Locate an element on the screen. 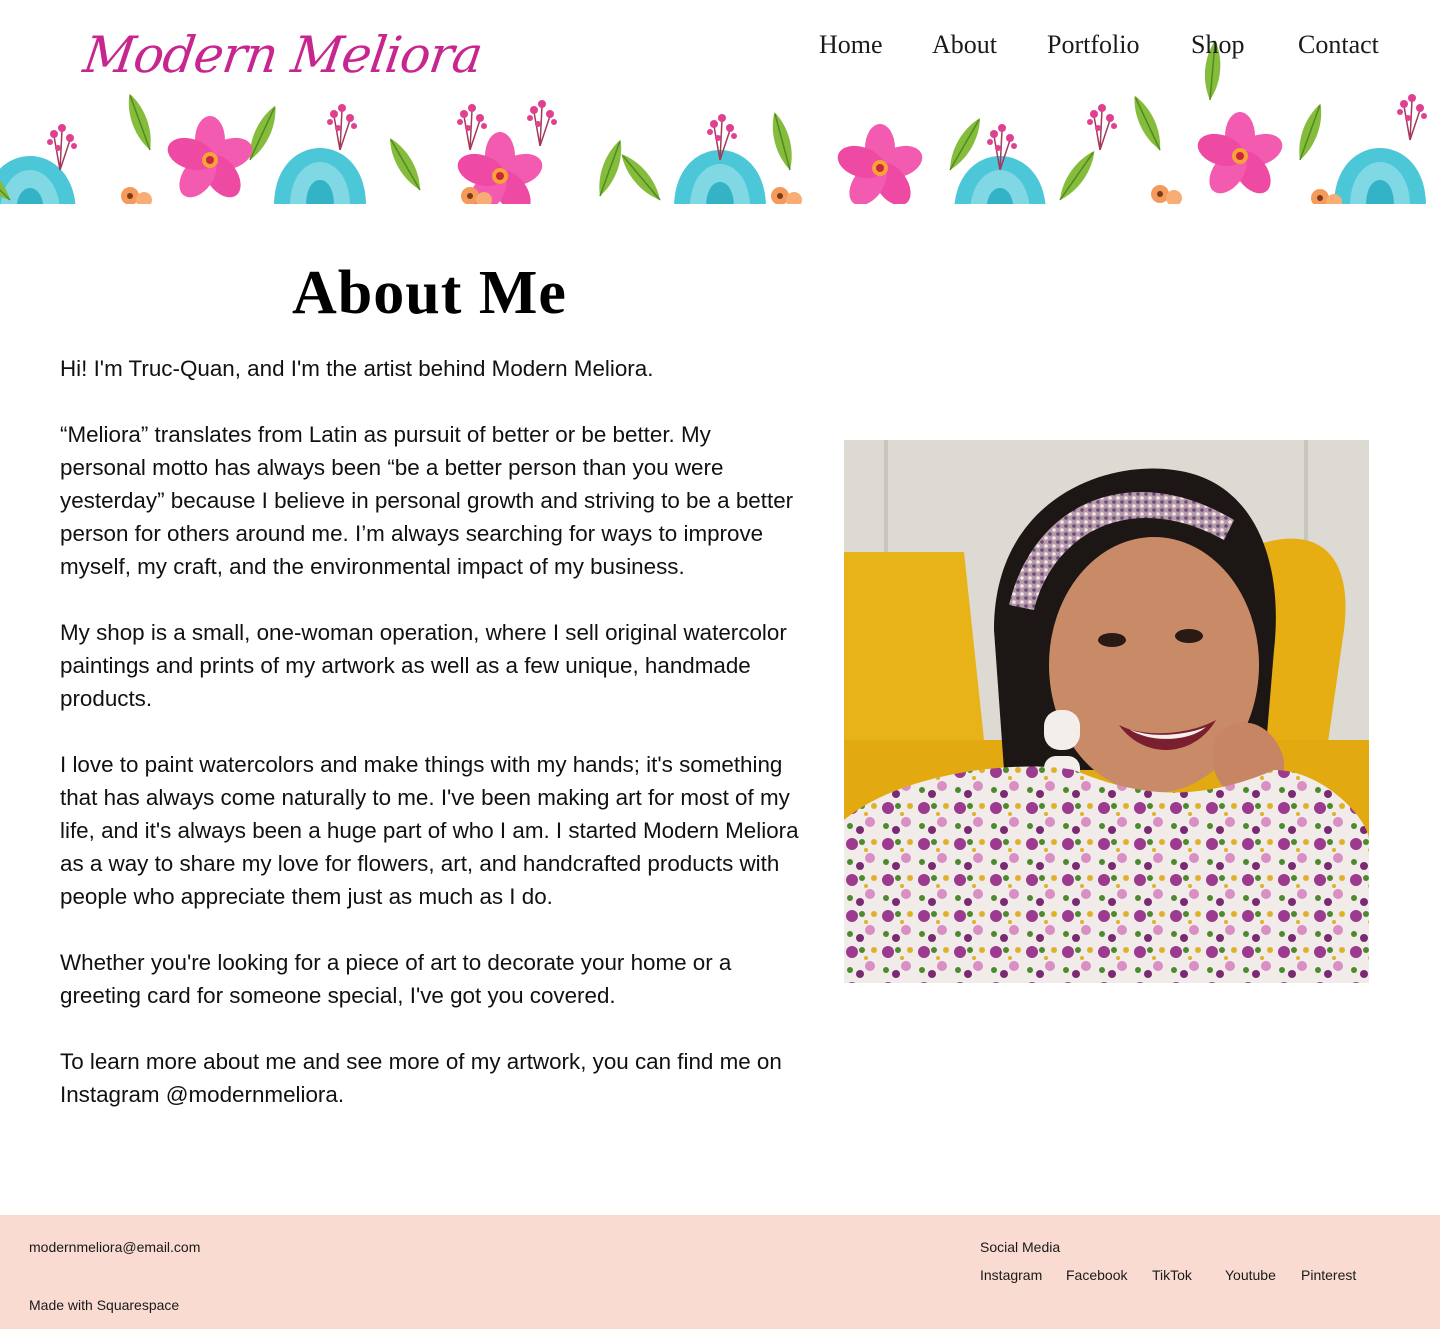  nav-home: Home is located at coordinates (851, 45).